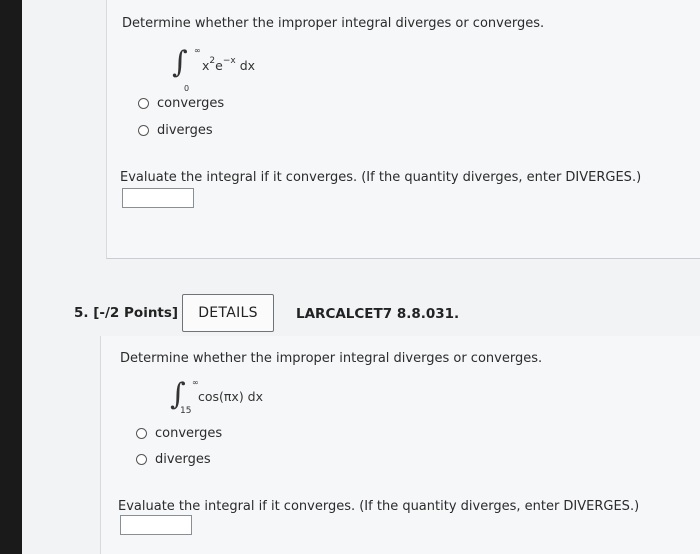  What do you see at coordinates (180, 62) in the screenshot?
I see `integral-sign-icon: ∫` at bounding box center [180, 62].